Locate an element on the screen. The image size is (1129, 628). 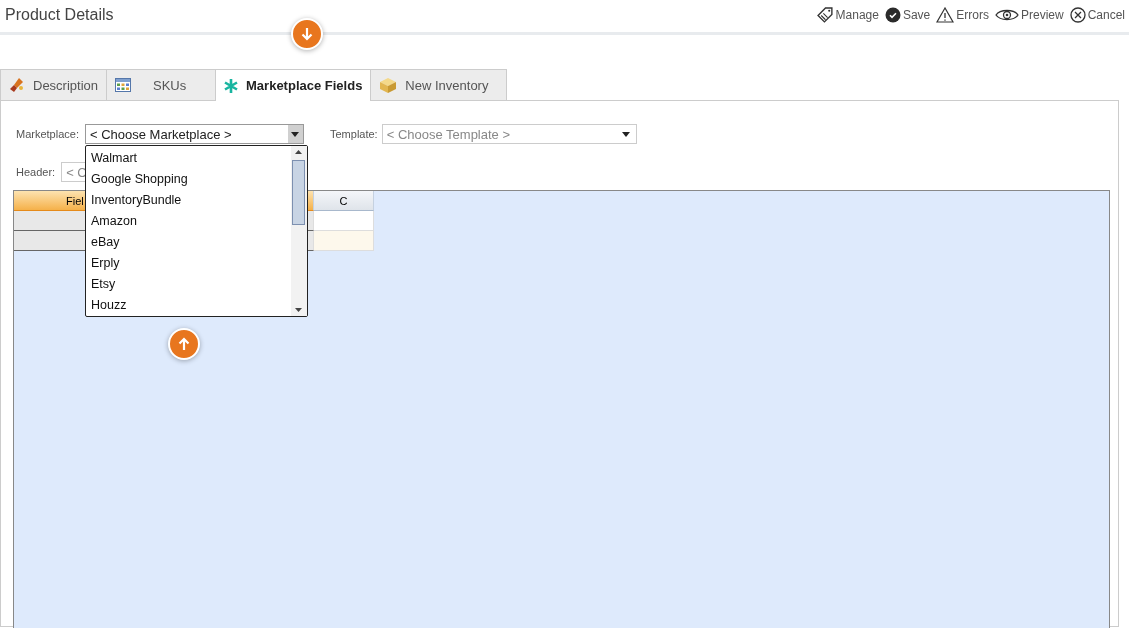
box-icon is located at coordinates (388, 85).